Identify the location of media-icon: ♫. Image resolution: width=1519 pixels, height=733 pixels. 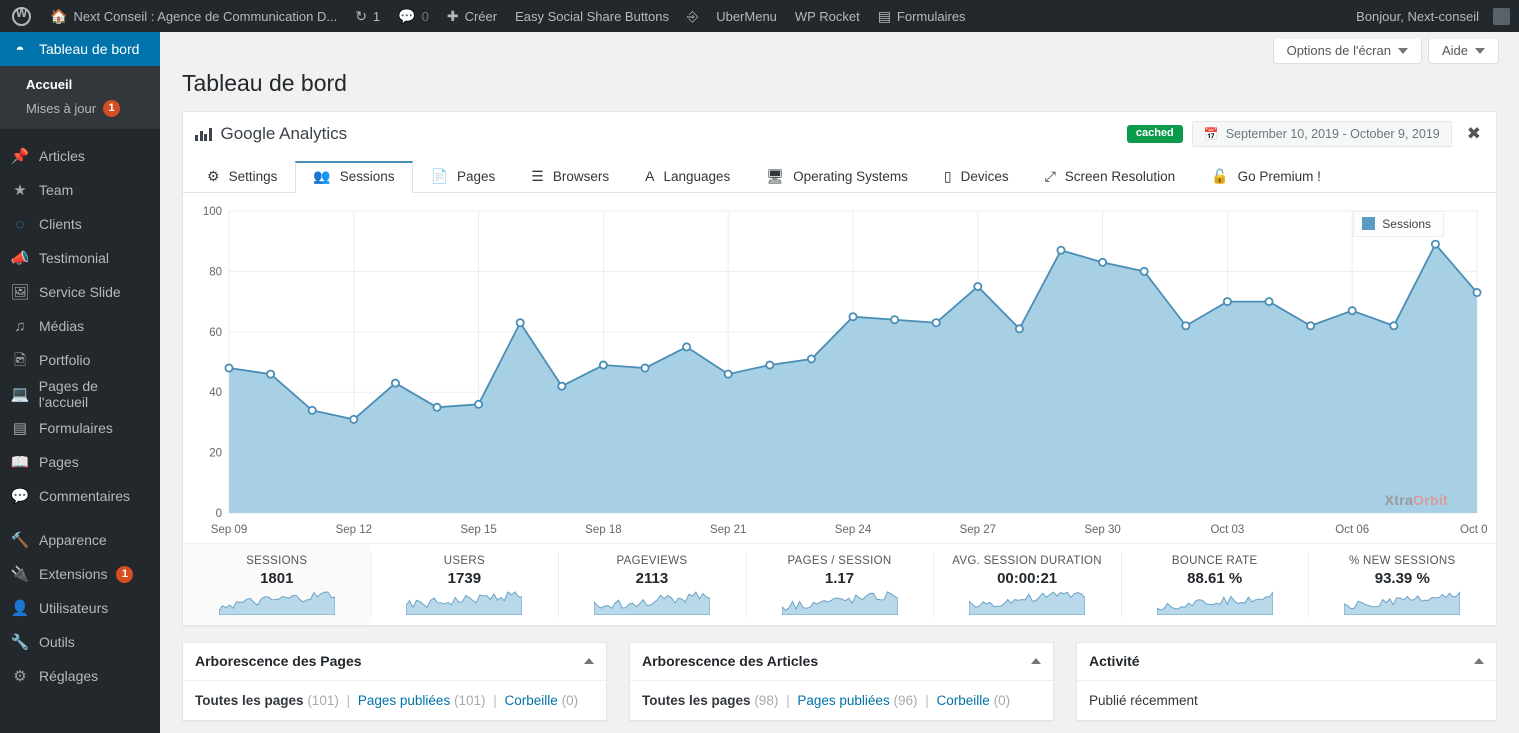
(20, 326).